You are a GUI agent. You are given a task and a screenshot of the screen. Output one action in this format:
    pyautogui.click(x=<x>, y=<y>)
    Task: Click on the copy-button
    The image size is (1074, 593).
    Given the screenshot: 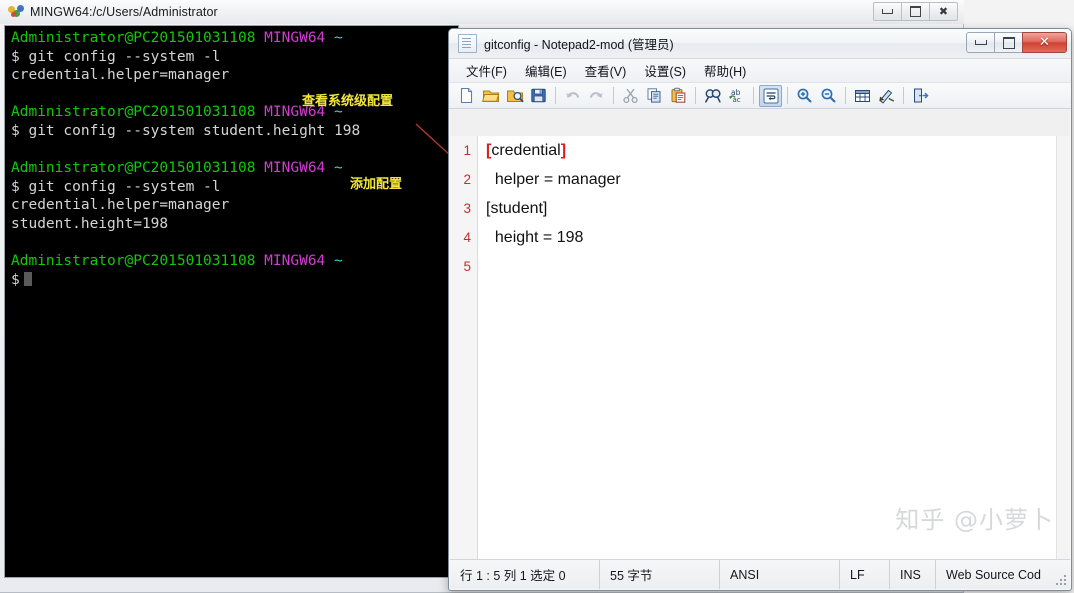 What is the action you would take?
    pyautogui.click(x=654, y=96)
    